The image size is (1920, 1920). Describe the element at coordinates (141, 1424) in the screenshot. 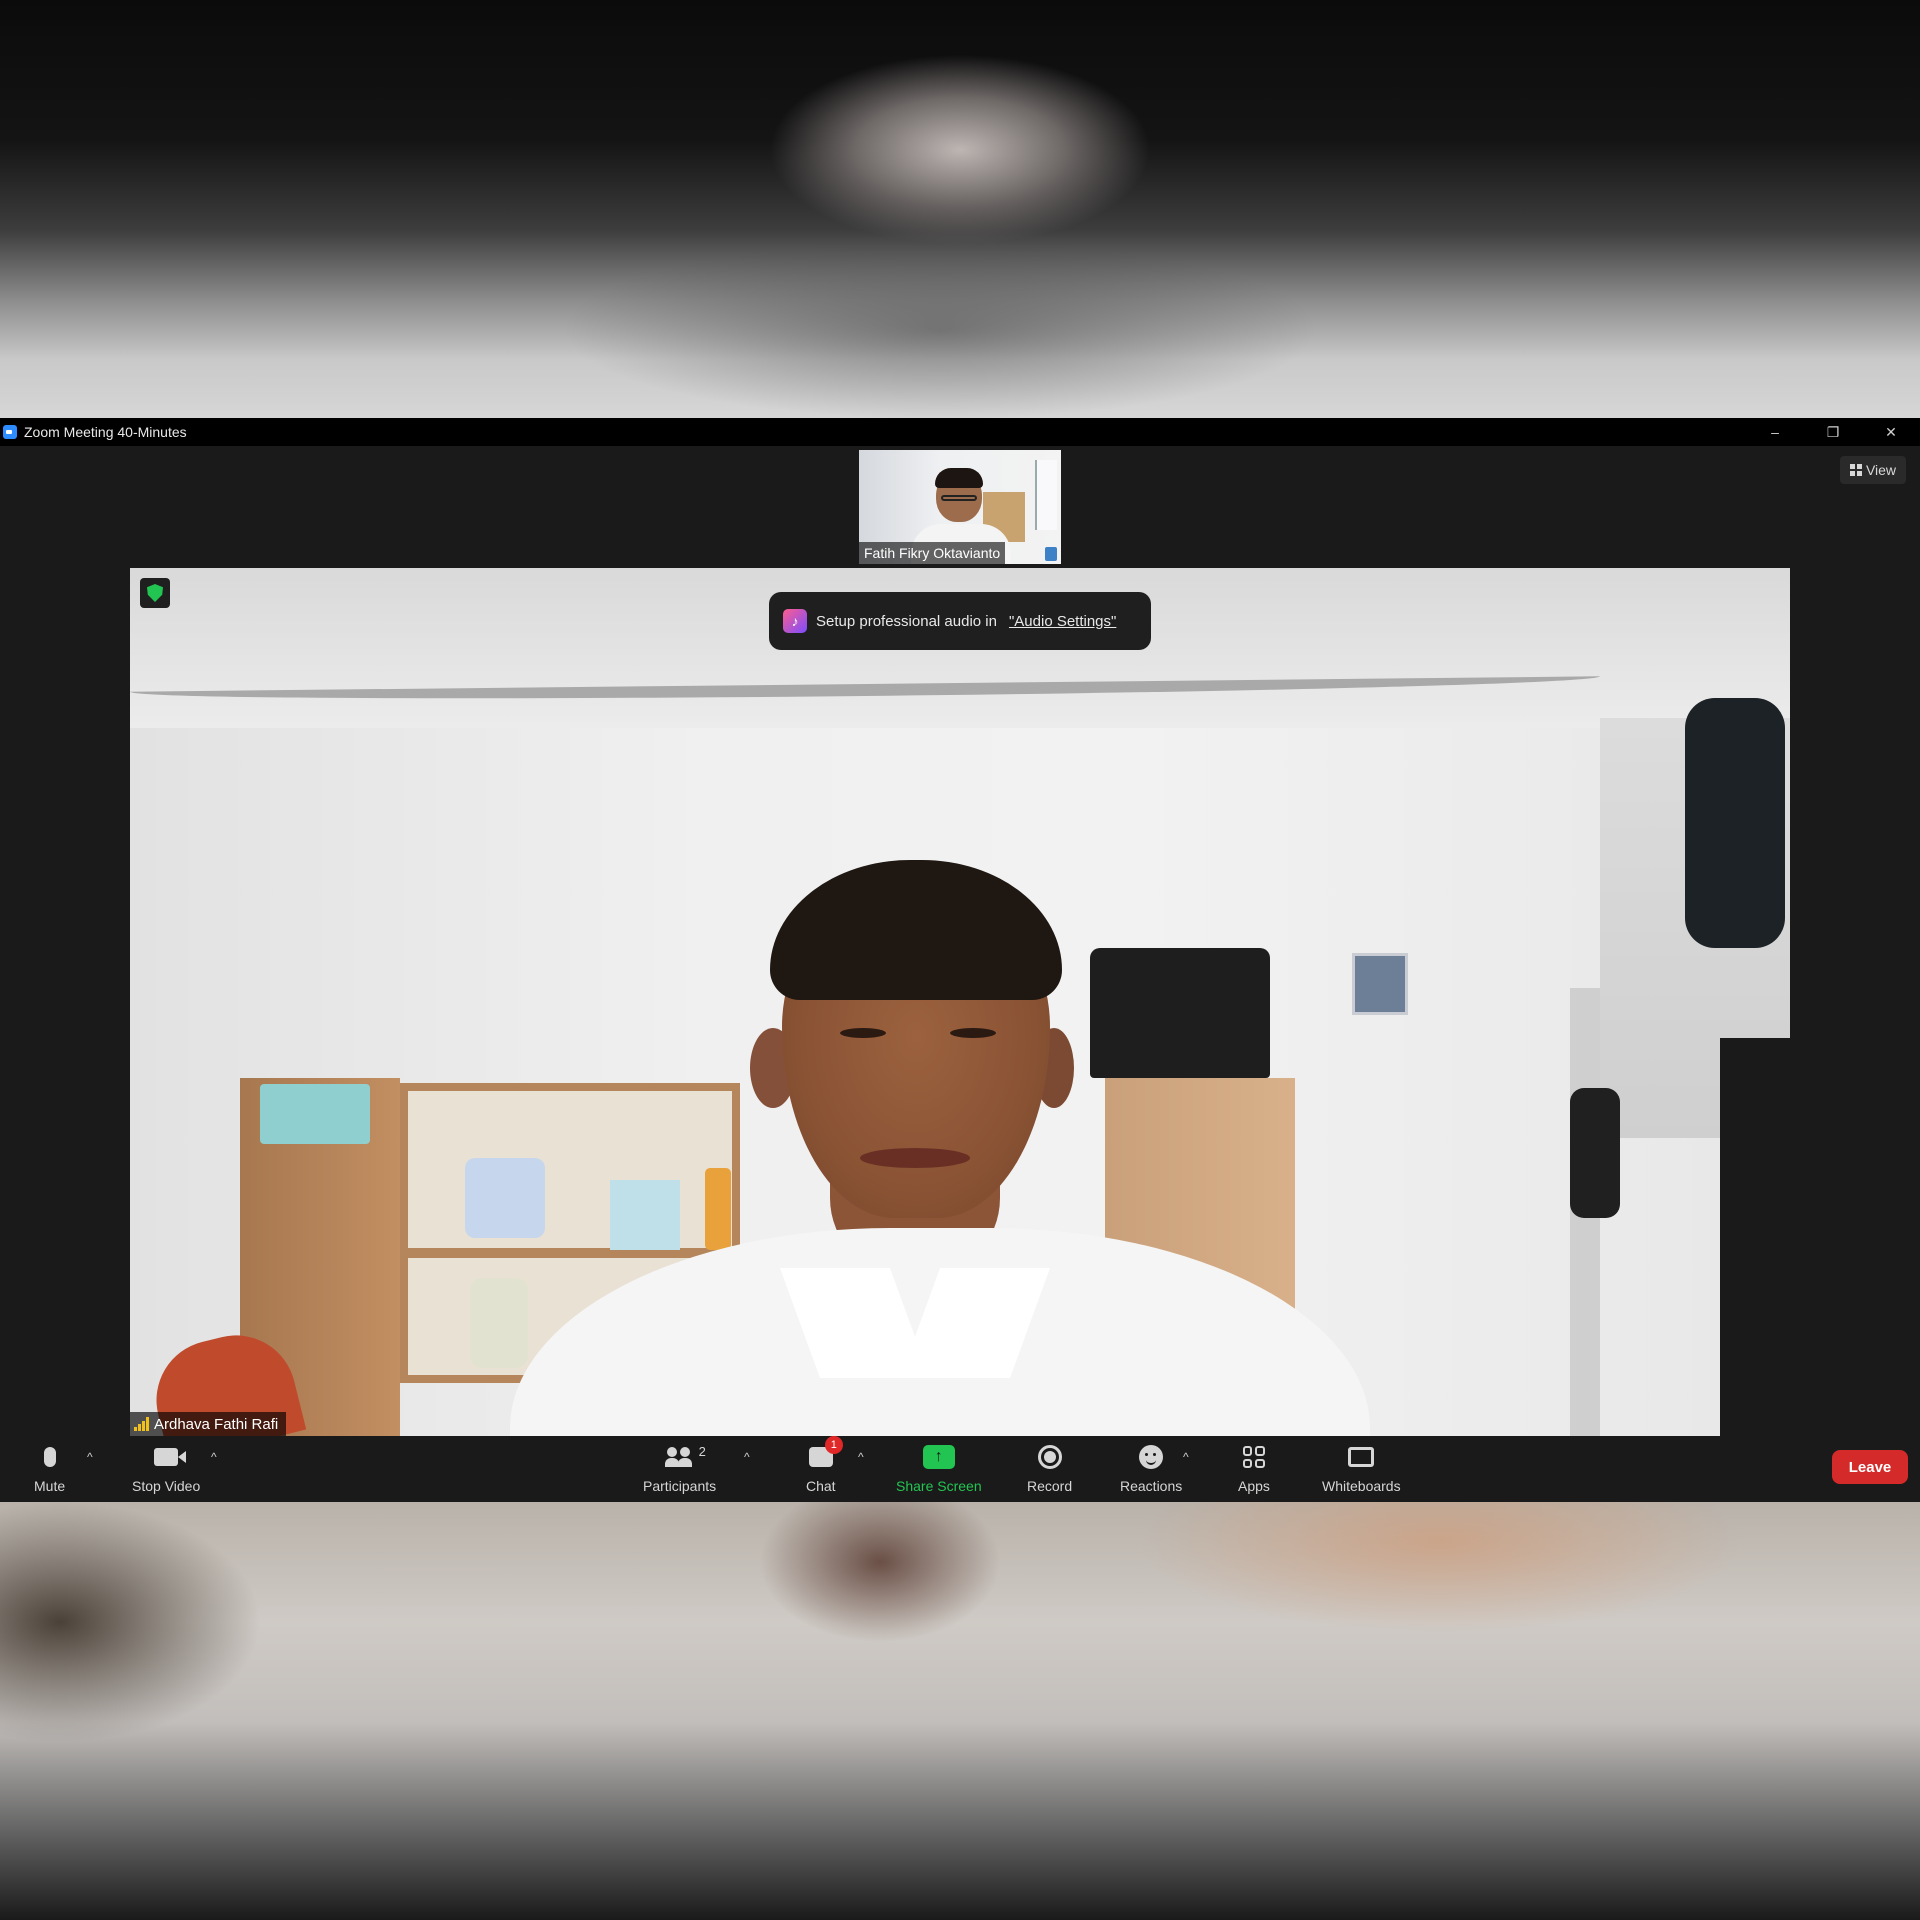

I see `signal-strength-icon` at that location.